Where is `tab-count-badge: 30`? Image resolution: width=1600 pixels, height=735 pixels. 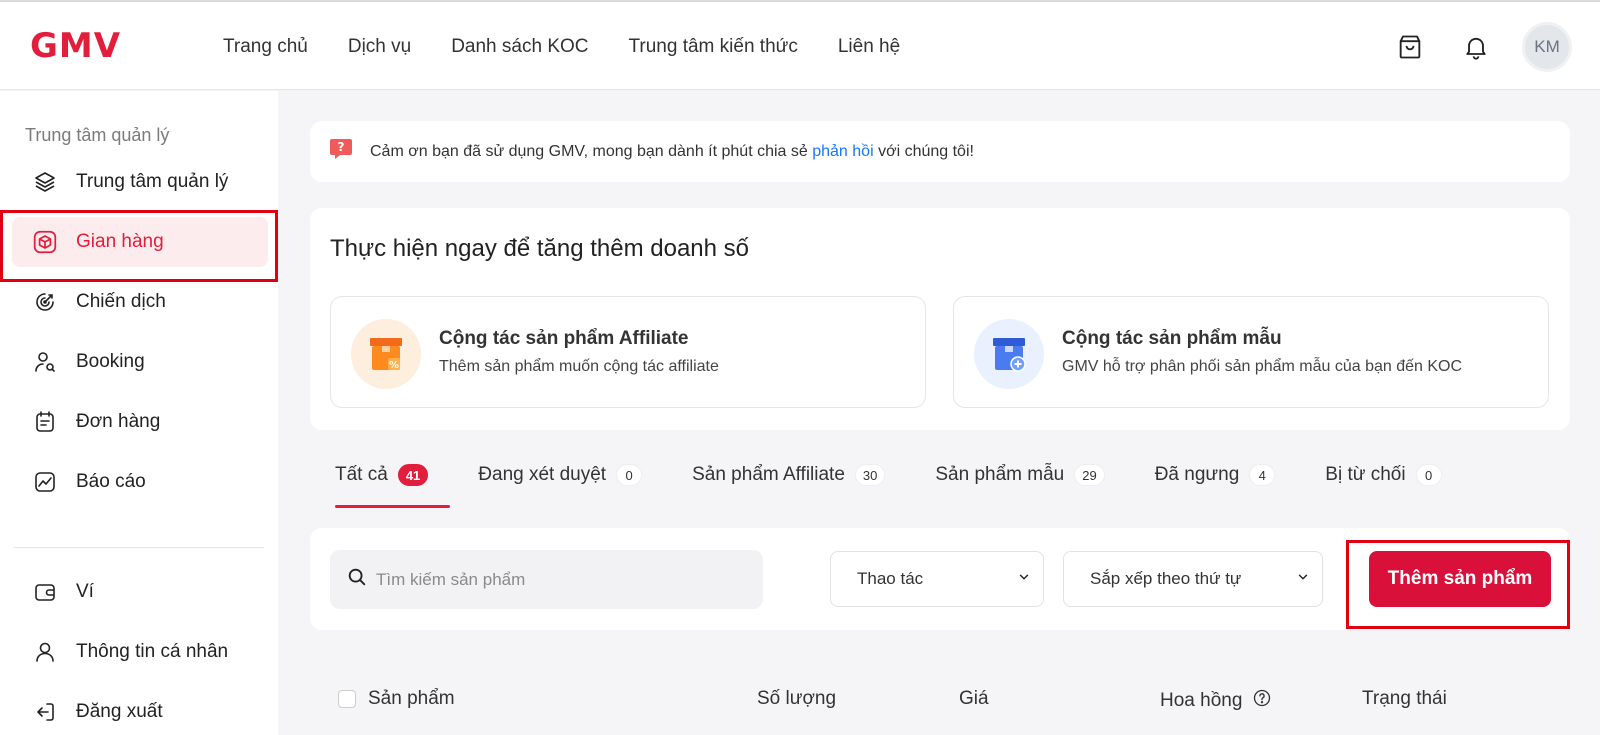
tab-count-badge: 30 is located at coordinates (870, 475).